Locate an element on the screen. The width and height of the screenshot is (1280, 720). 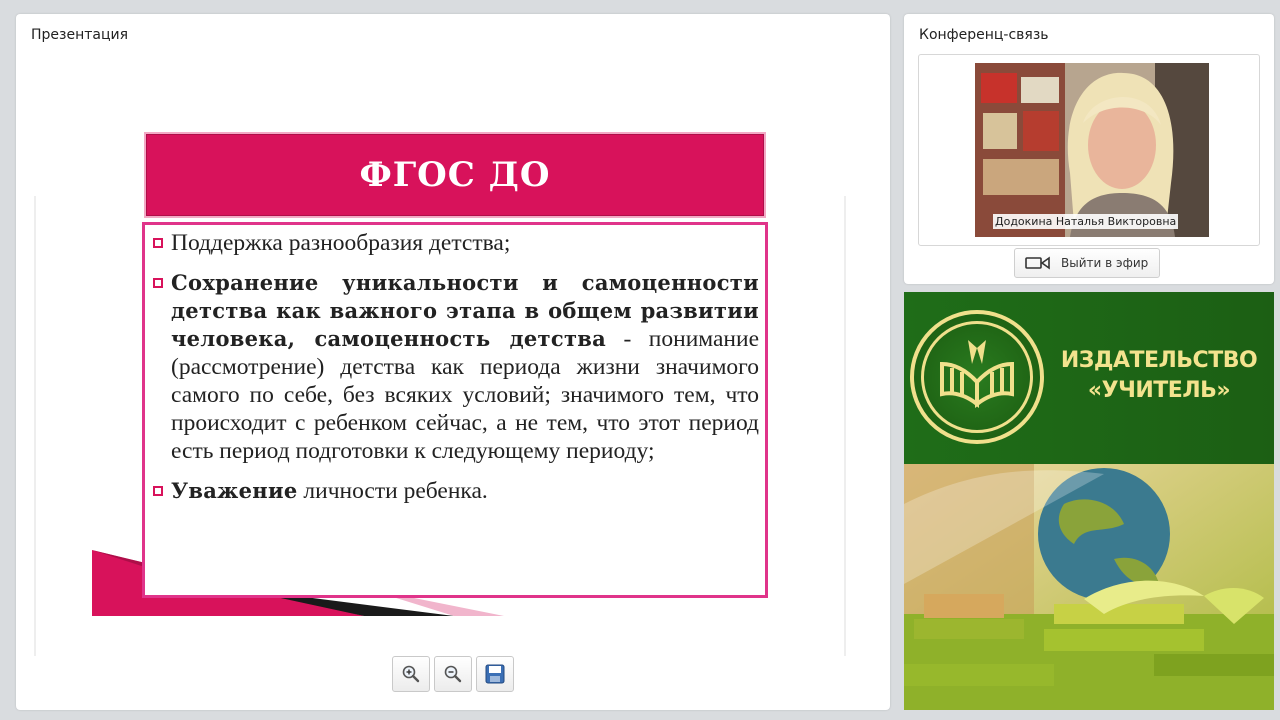
publisher-banner-photo is located at coordinates (1089, 587).